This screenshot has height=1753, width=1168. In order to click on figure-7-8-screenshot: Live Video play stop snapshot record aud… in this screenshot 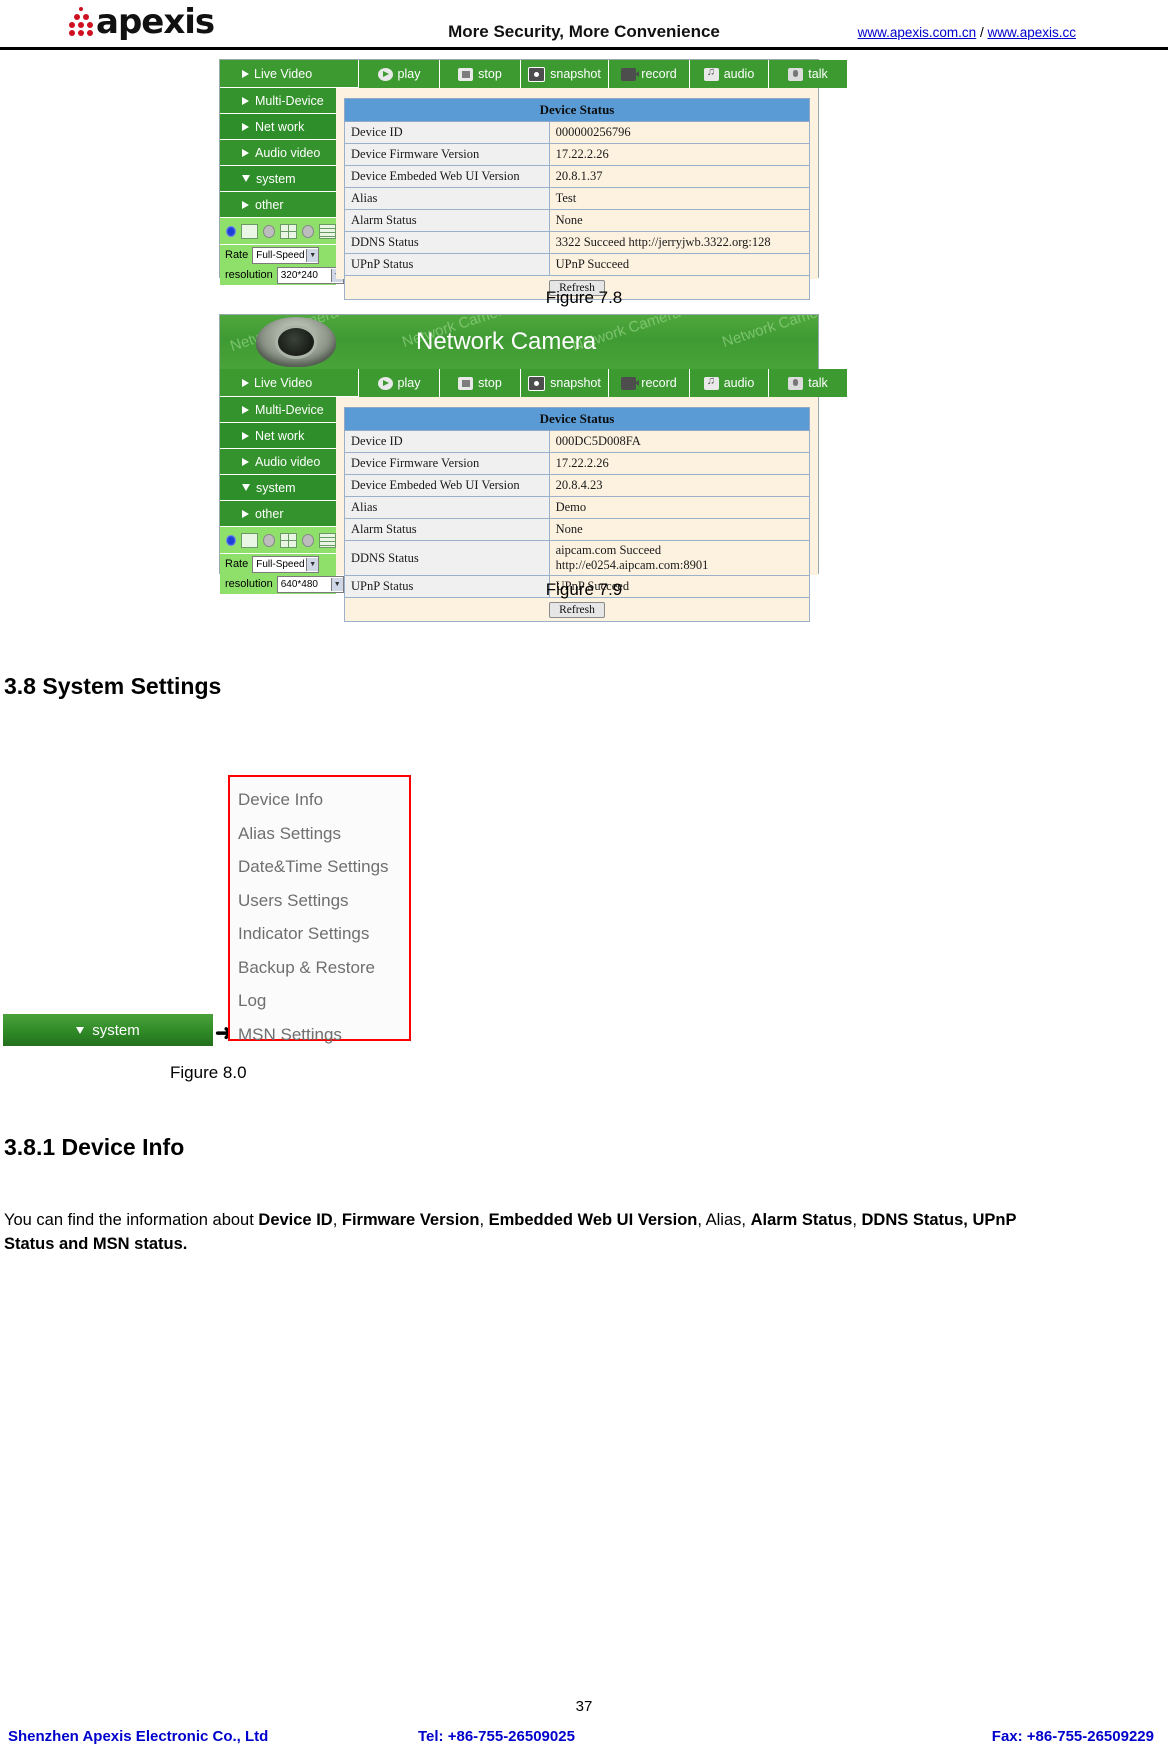, I will do `click(533, 179)`.